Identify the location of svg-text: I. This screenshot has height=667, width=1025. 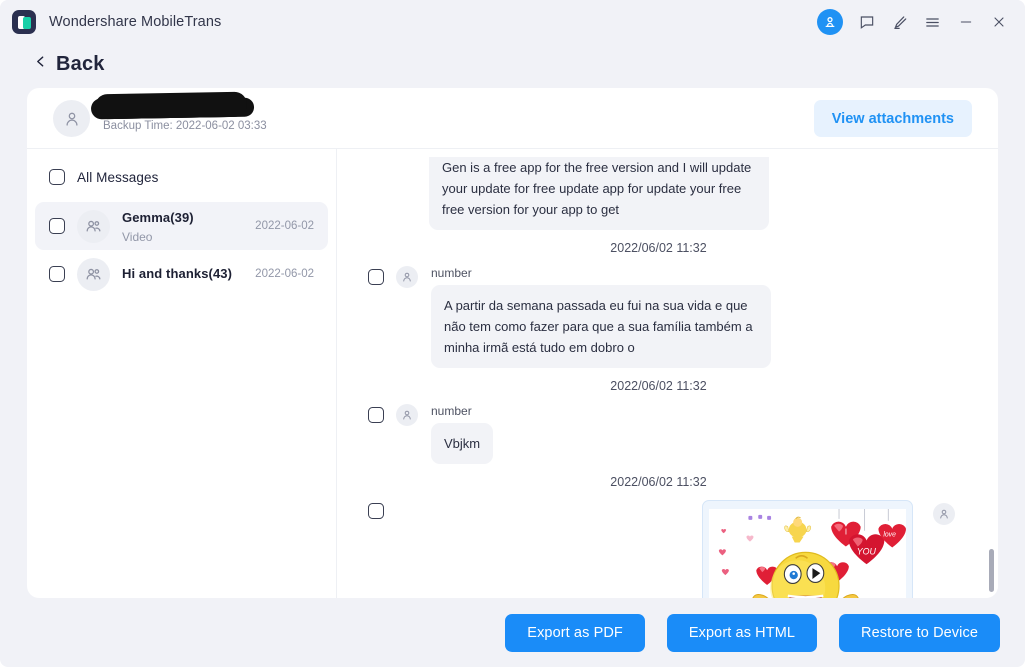
(846, 532).